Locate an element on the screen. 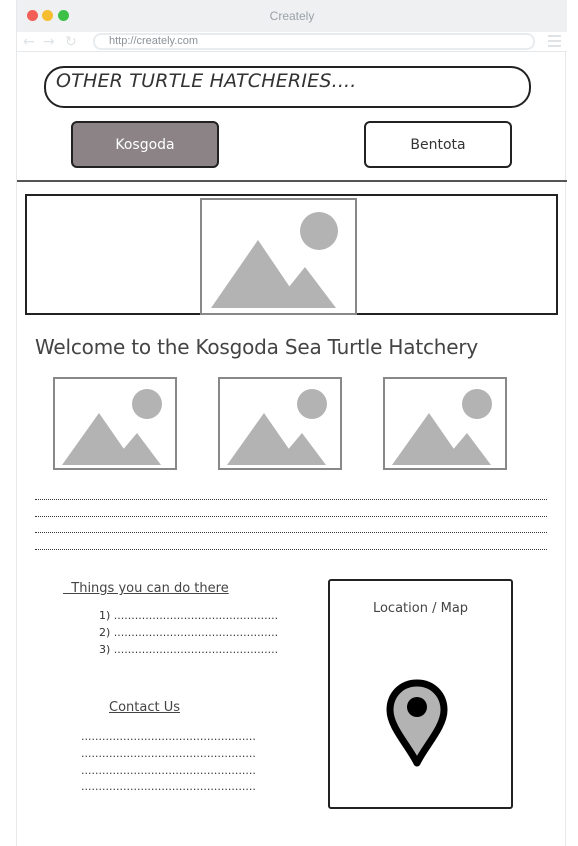 This screenshot has height=846, width=578. map-label: Location / Map is located at coordinates (420, 608).